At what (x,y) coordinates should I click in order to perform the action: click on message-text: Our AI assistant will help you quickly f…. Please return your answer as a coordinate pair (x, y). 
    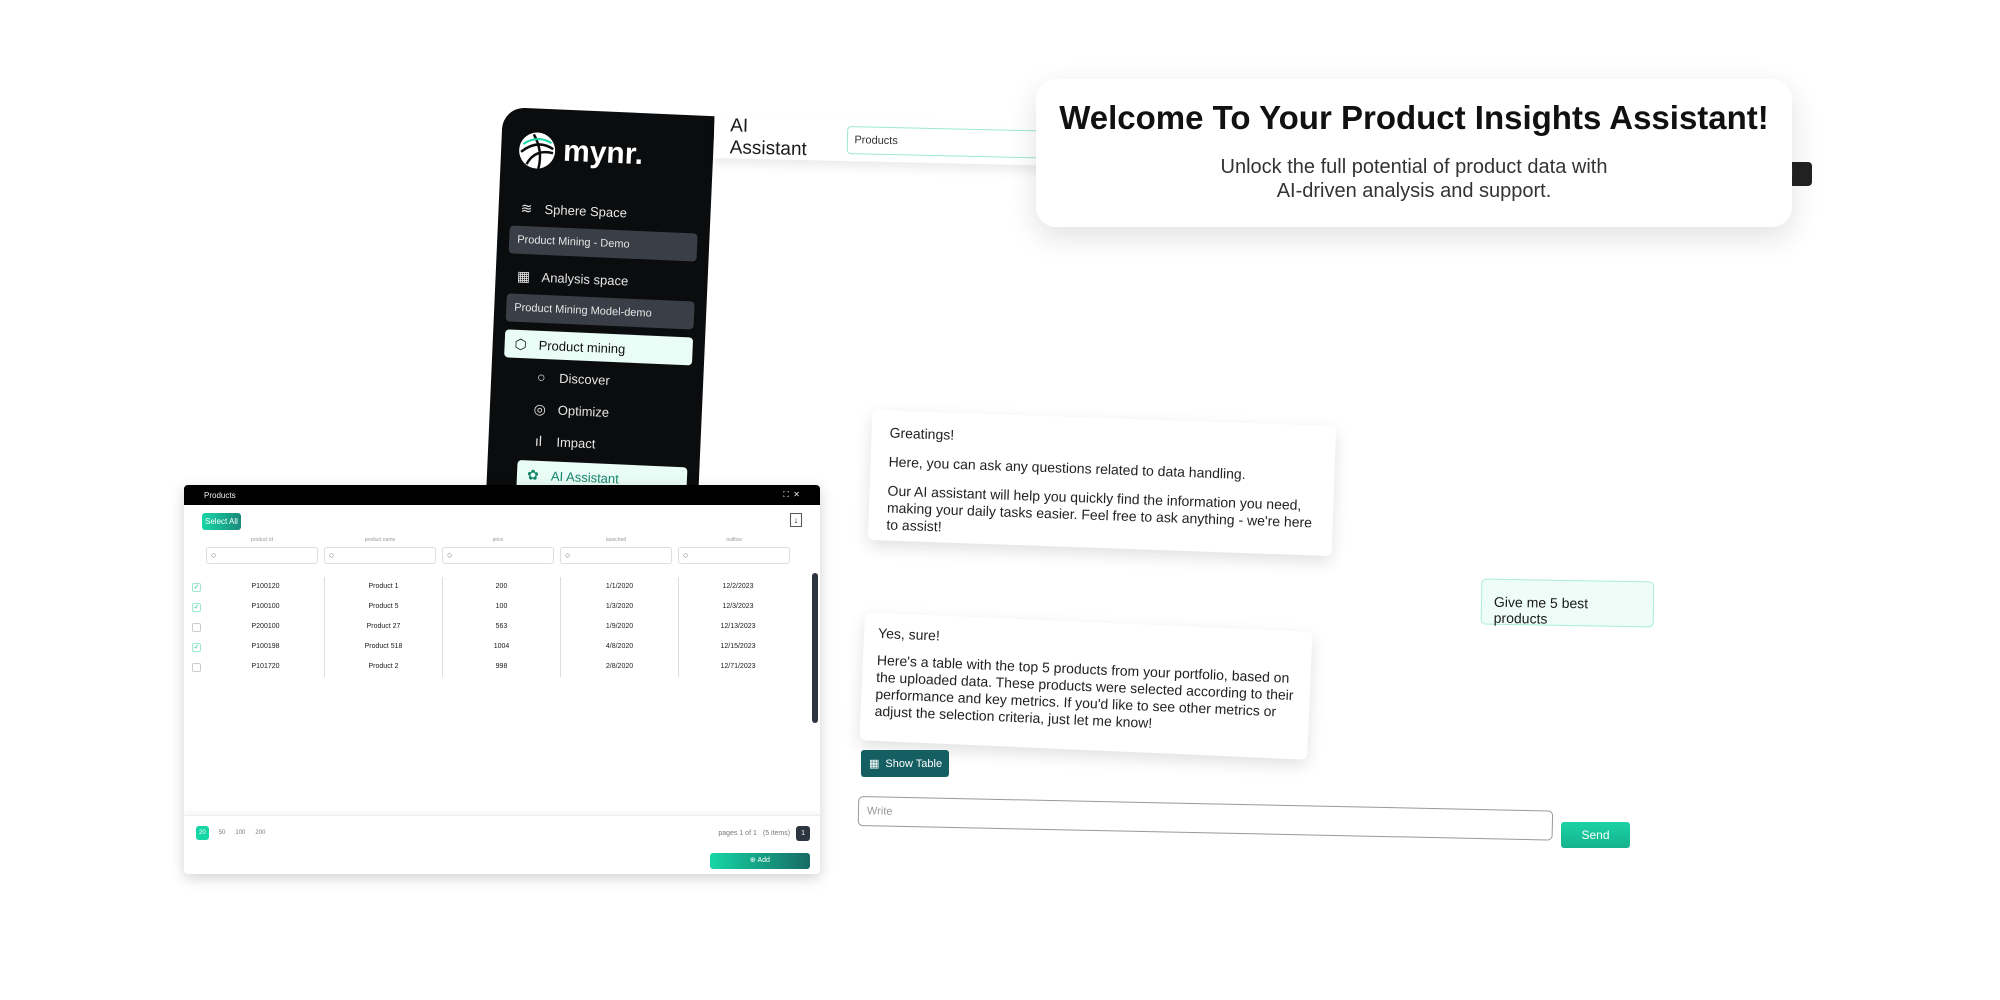
    Looking at the image, I should click on (1099, 508).